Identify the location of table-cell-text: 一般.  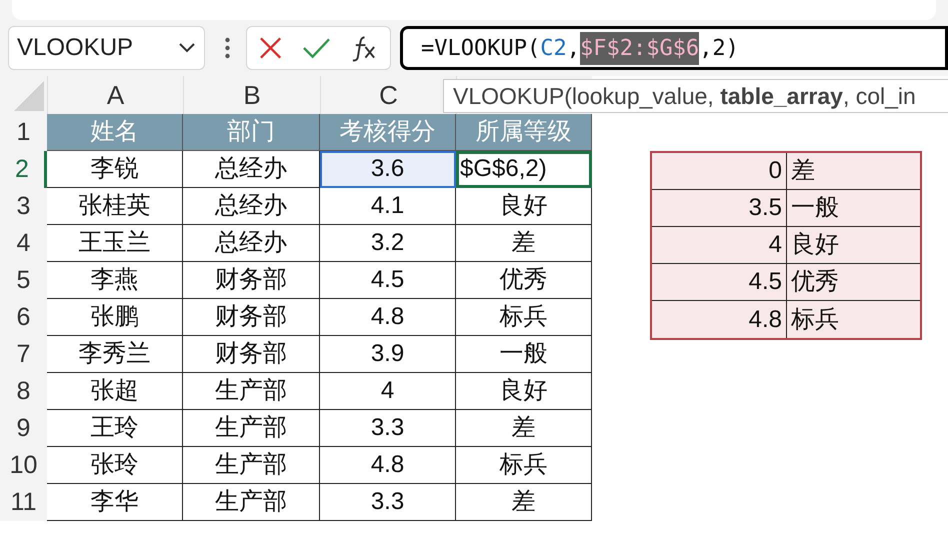
(815, 208).